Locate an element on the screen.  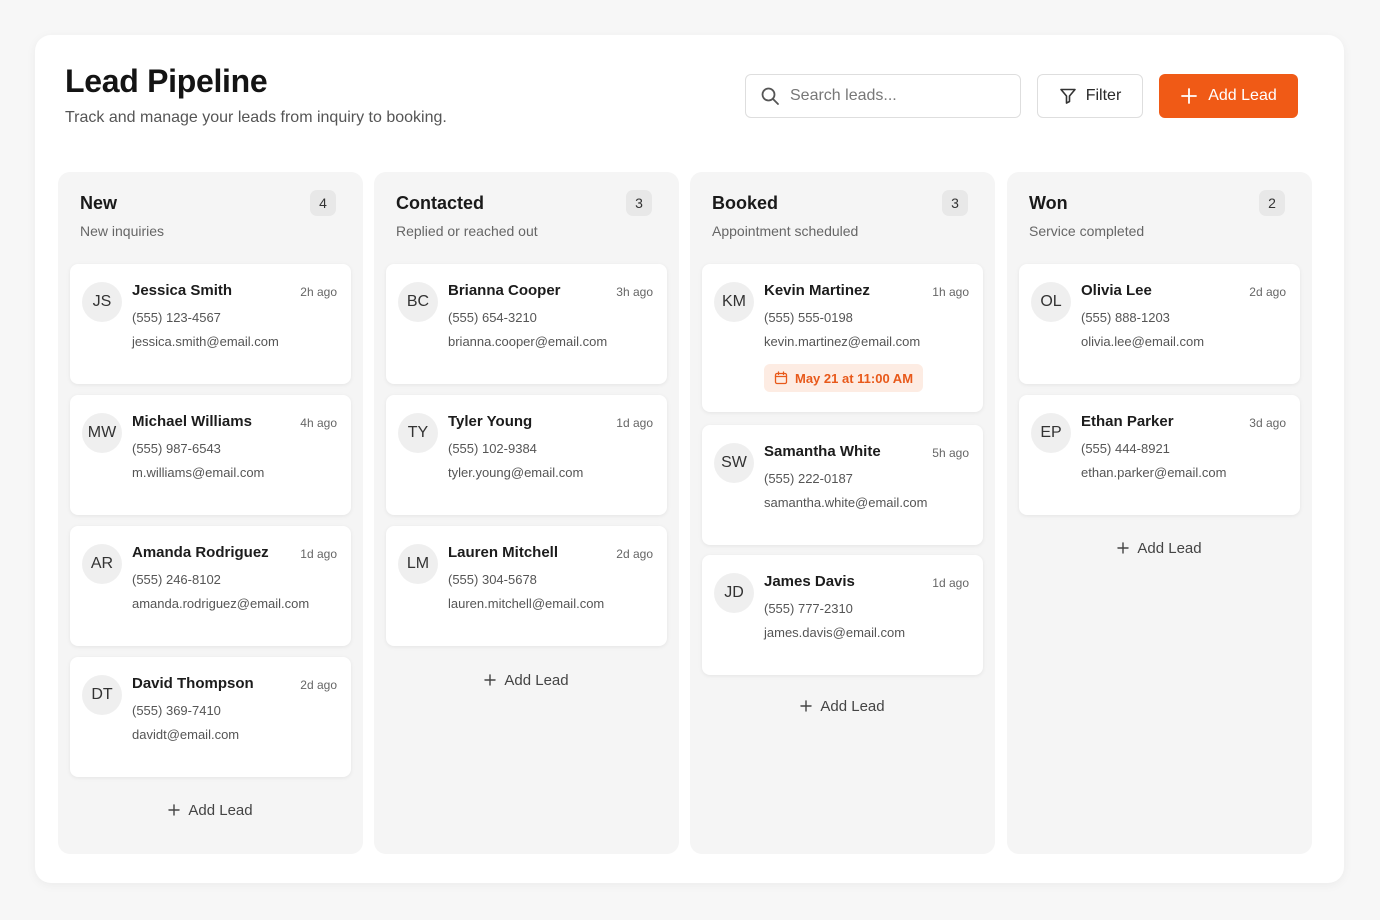
lead-phone: (555) 555-0198 is located at coordinates (808, 317).